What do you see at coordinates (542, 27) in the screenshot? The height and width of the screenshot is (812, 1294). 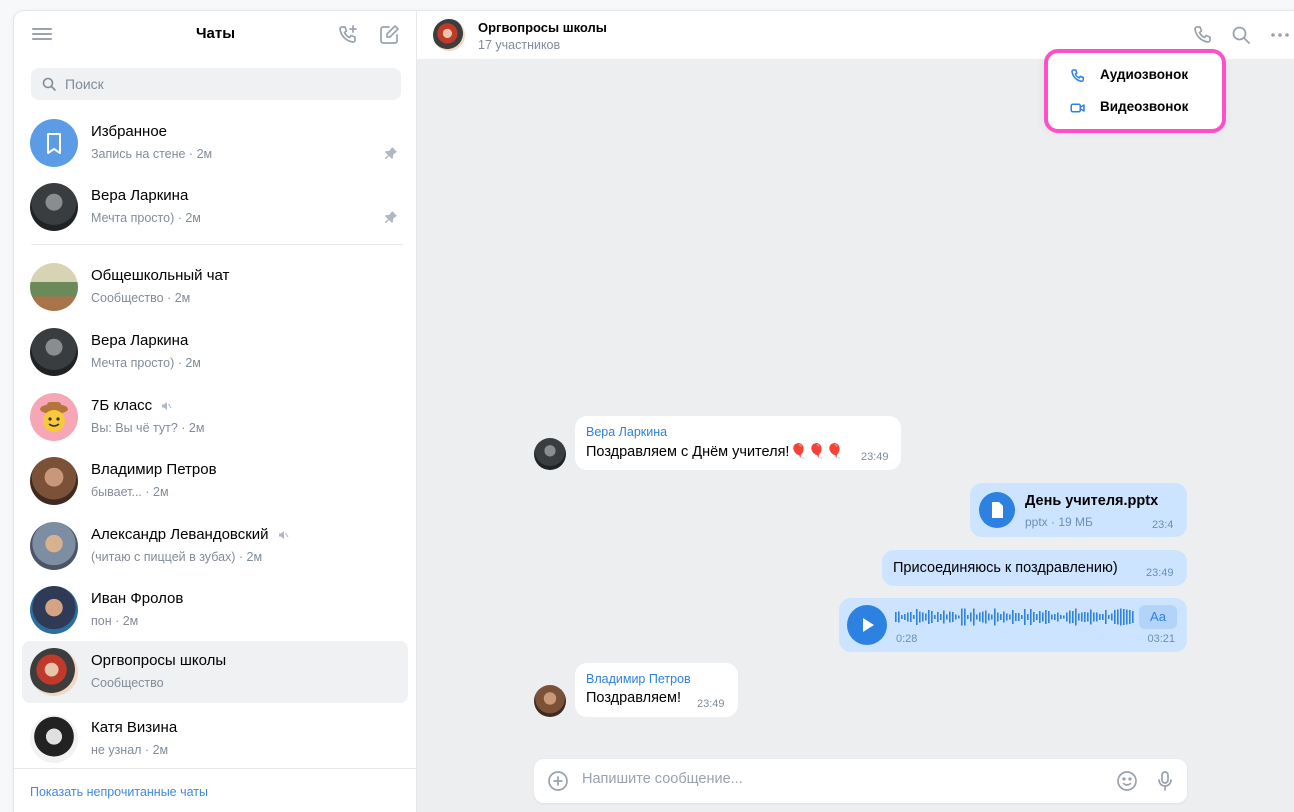 I see `chat-title: Оргвопросы школы` at bounding box center [542, 27].